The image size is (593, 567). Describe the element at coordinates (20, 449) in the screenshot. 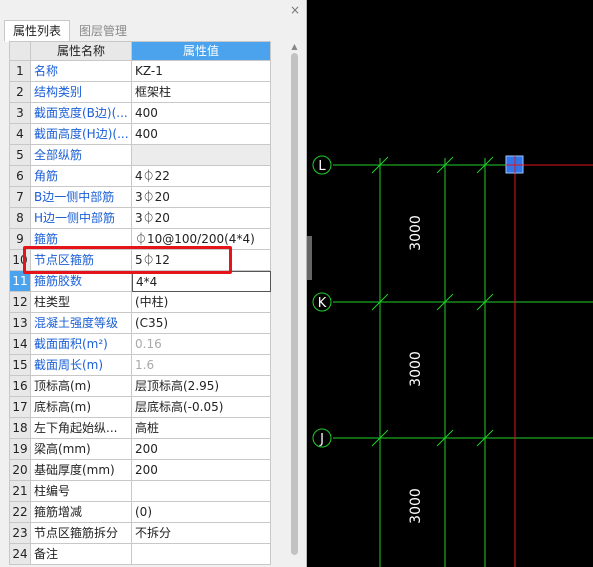

I see `row-number: 19` at that location.